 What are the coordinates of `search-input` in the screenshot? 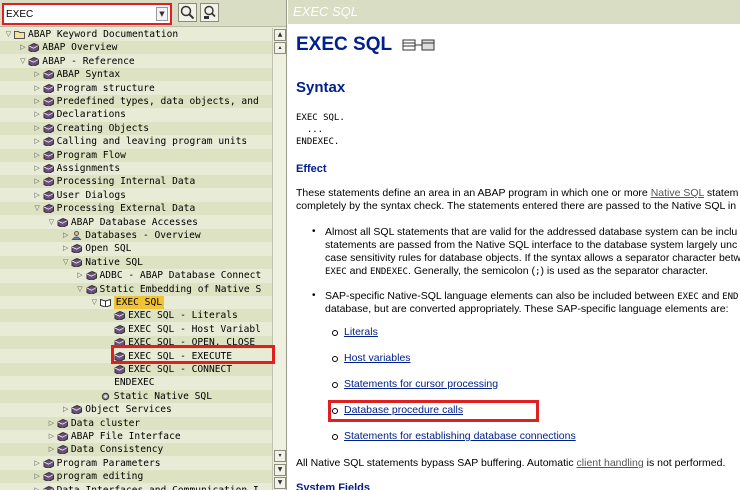 It's located at (81, 14).